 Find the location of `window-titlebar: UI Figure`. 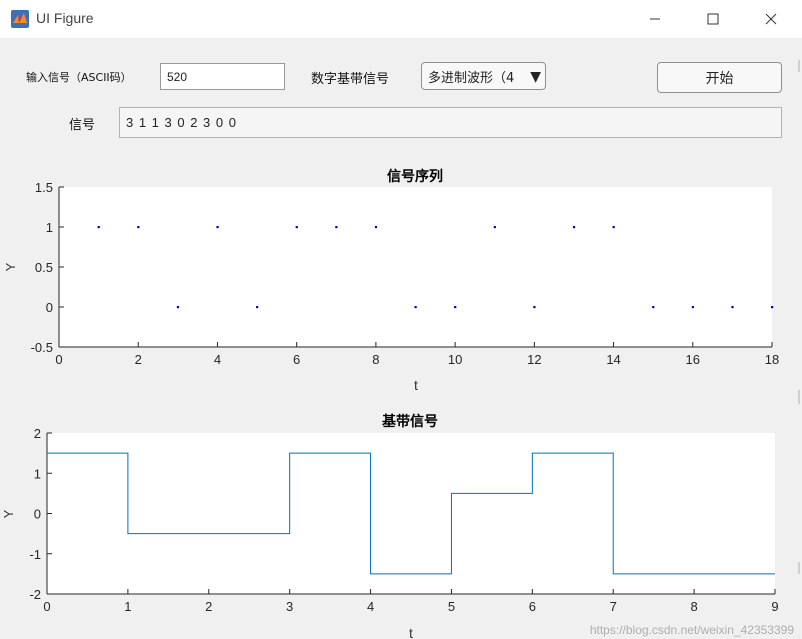

window-titlebar: UI Figure is located at coordinates (401, 19).